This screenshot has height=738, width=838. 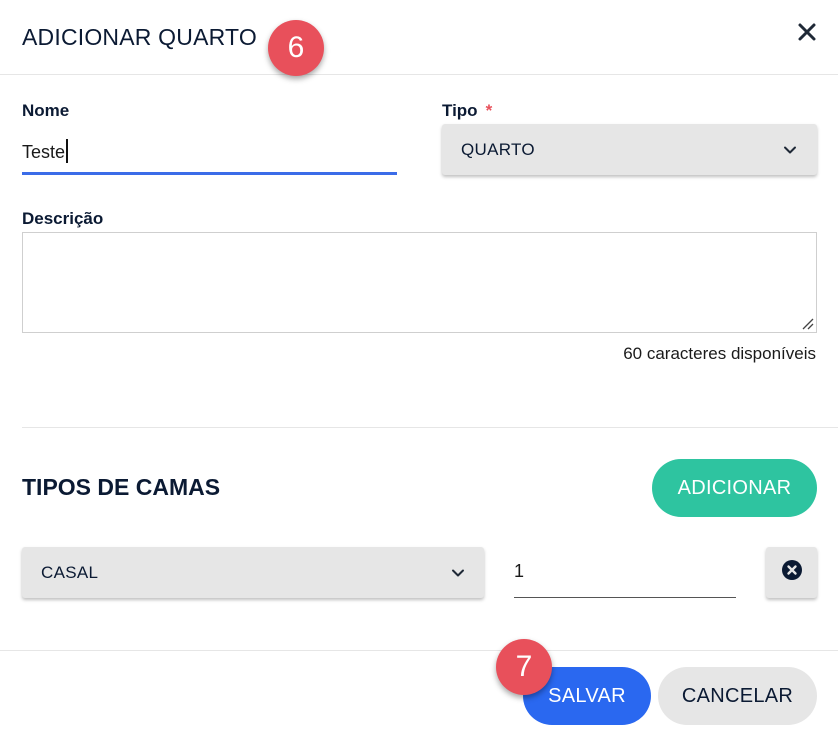 I want to click on cancel-button: CANCELAR, so click(x=737, y=696).